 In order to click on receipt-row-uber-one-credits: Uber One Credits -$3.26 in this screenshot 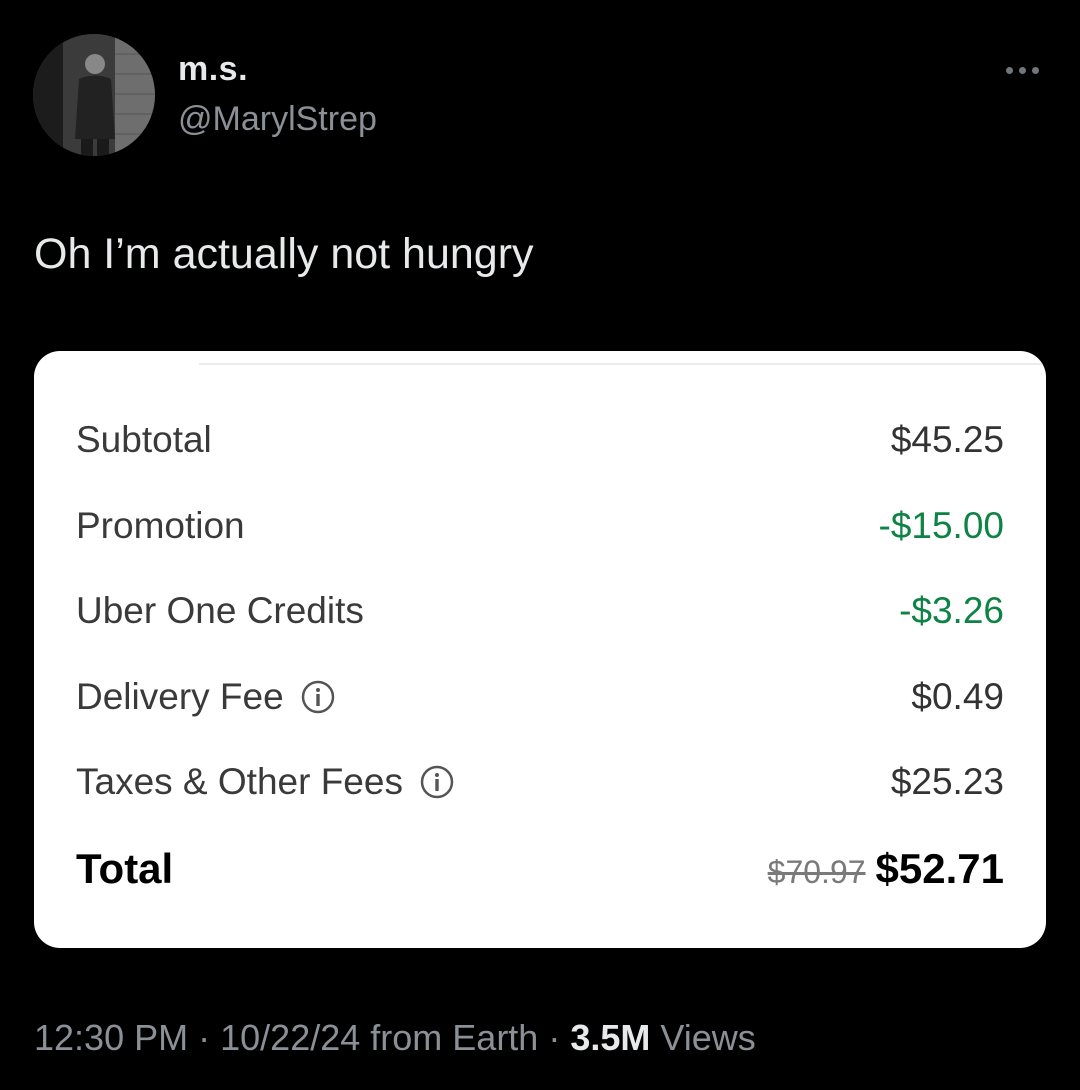, I will do `click(540, 611)`.